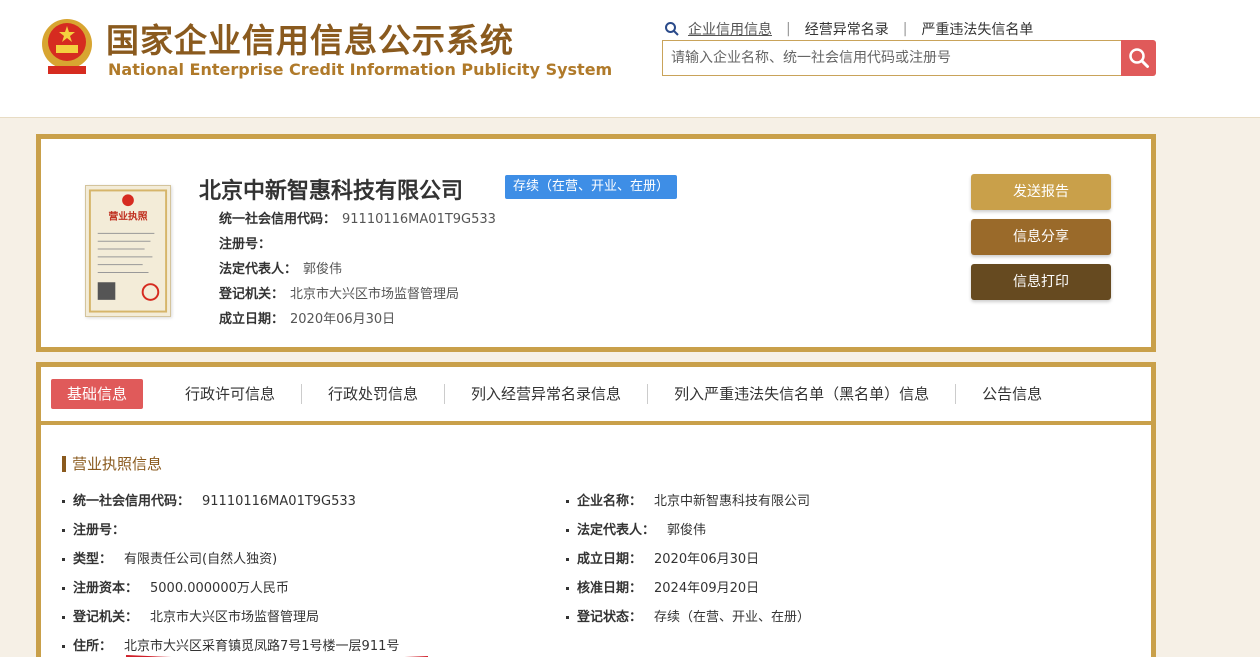 This screenshot has width=1260, height=657. I want to click on summary-row: 成立日期： 2020年06月30日, so click(357, 319).